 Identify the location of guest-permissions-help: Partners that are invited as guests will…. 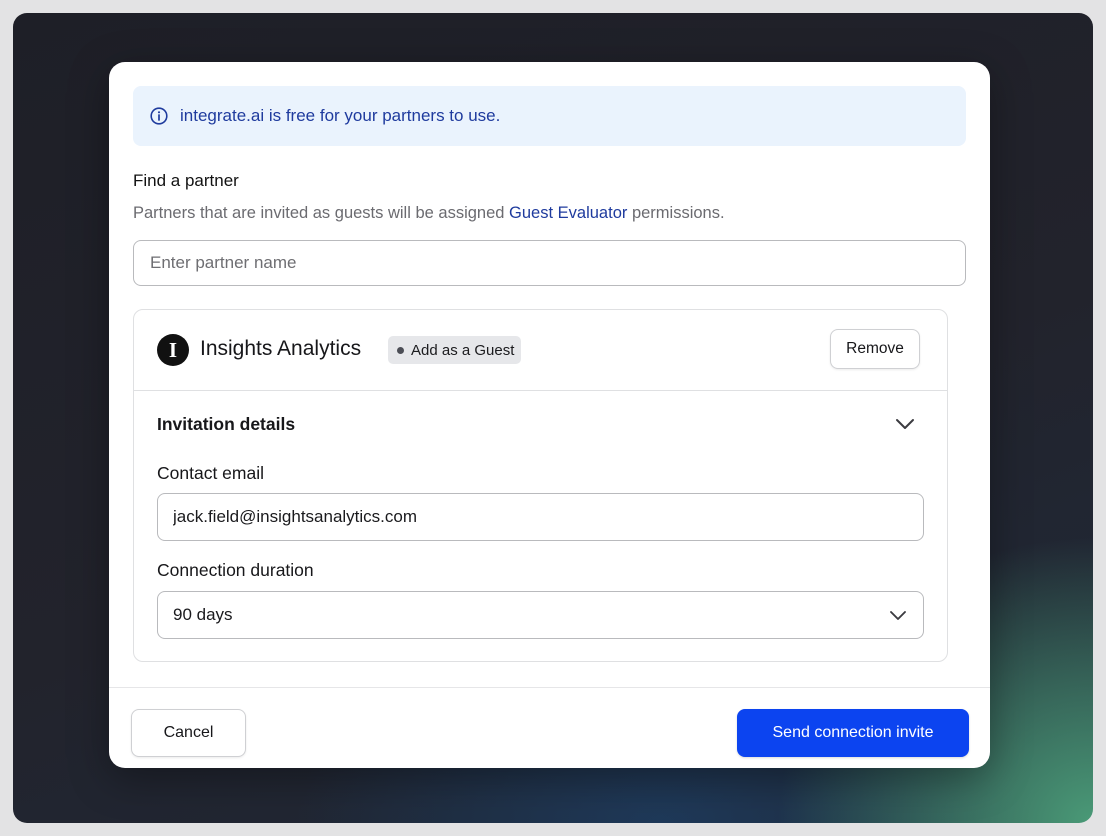
(429, 213).